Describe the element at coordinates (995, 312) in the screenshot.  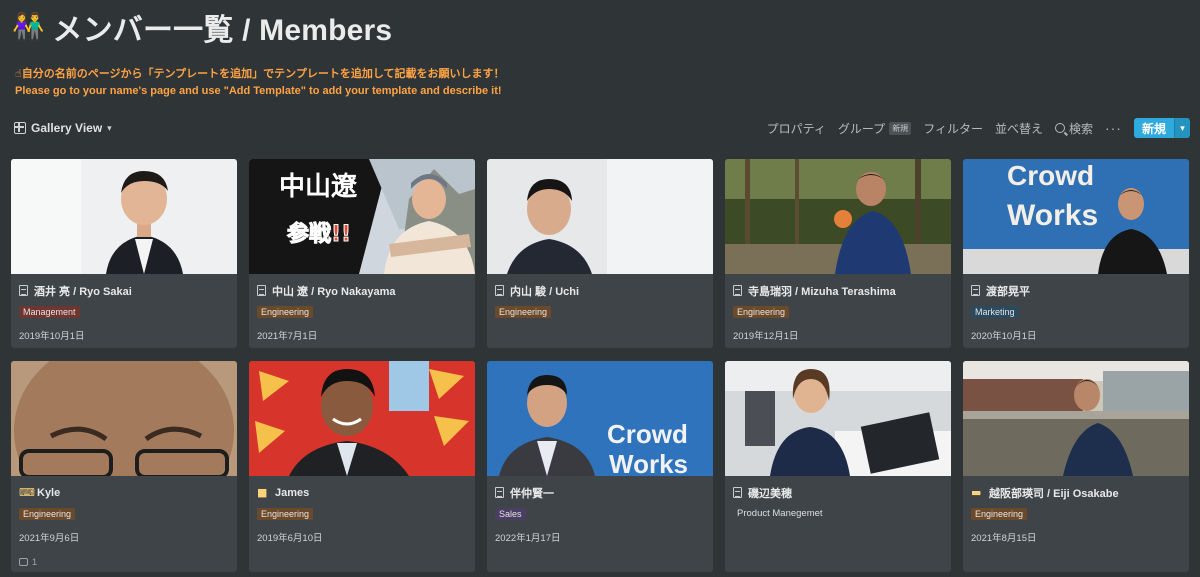
I see `team-tag: Marketing` at that location.